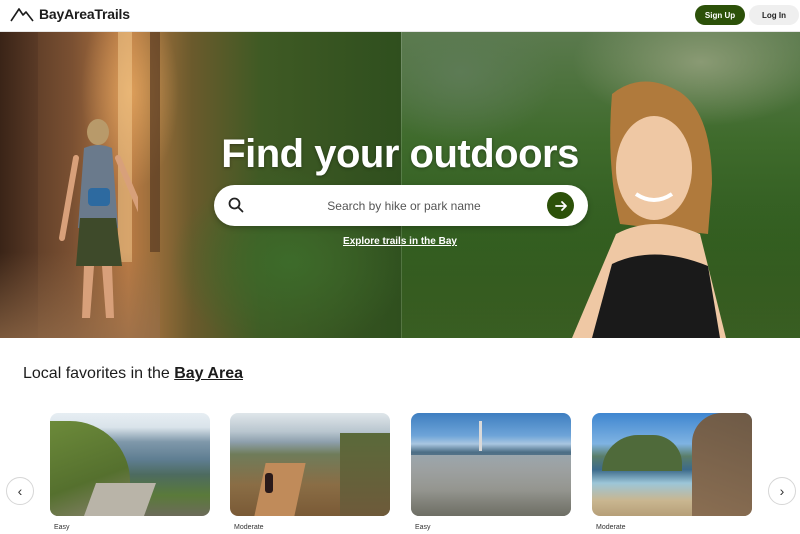 The width and height of the screenshot is (800, 534). I want to click on search-icon, so click(236, 205).